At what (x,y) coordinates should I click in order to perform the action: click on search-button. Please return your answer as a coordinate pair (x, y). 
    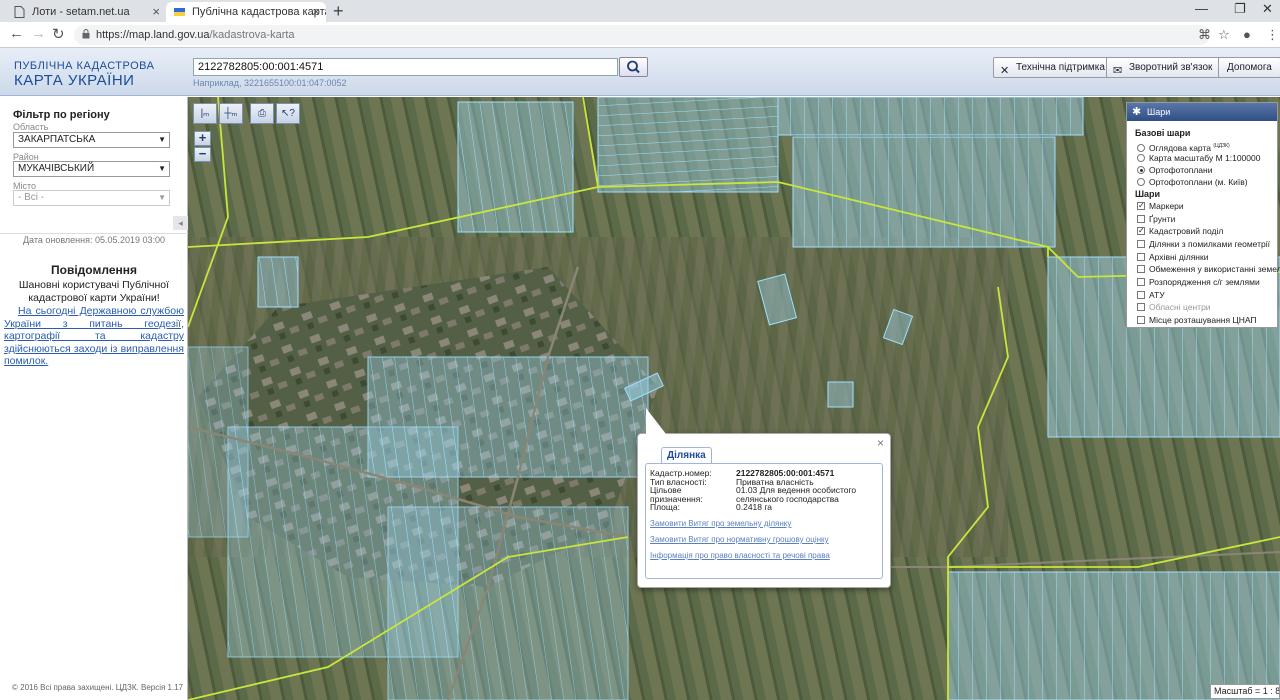
    Looking at the image, I should click on (633, 67).